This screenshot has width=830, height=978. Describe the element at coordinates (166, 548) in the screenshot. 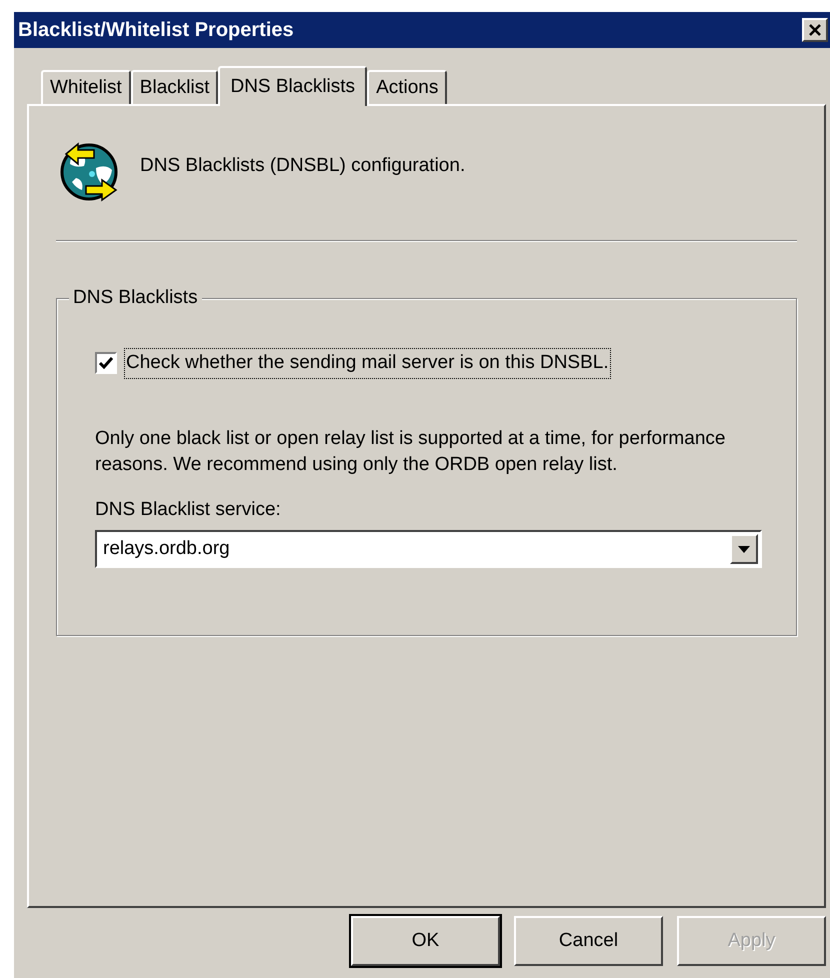

I see `dropdown-value: relays.ordb.org` at that location.